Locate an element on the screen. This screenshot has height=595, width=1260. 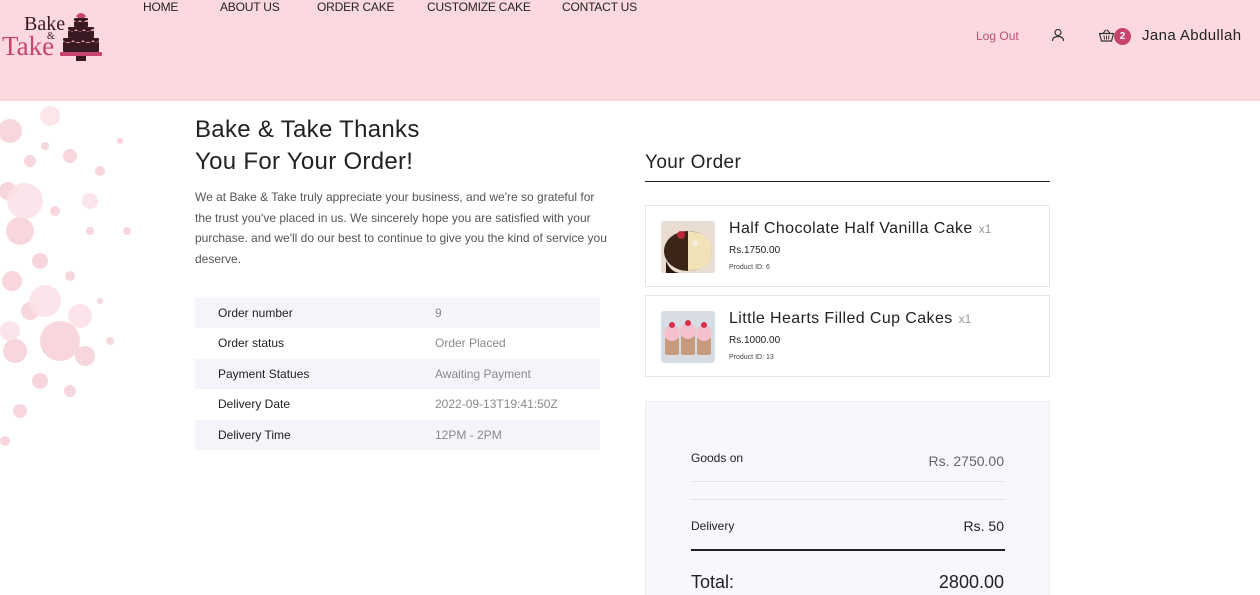
product-price: Rs.1750.00 is located at coordinates (755, 250).